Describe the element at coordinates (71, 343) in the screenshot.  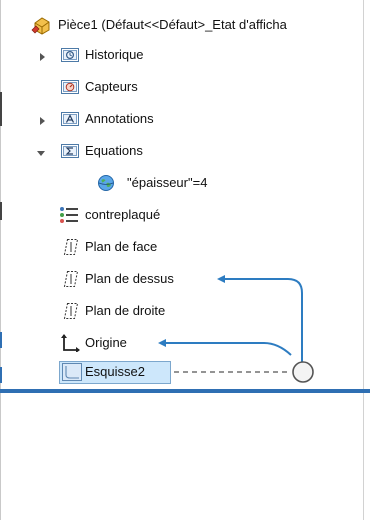
I see `origin-icon` at that location.